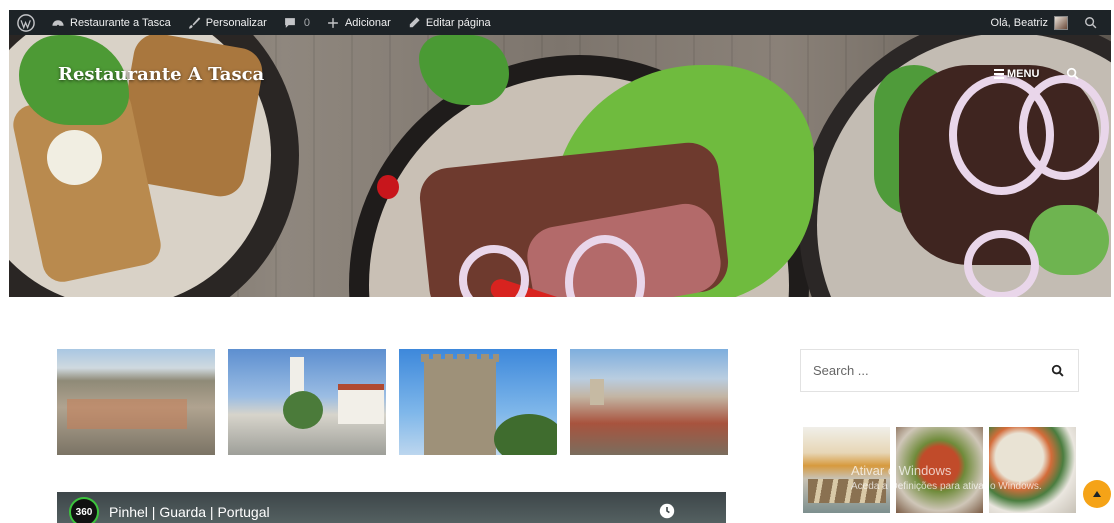  Describe the element at coordinates (1019, 22) in the screenshot. I see `greeting-label: Olá, Beatriz` at that location.